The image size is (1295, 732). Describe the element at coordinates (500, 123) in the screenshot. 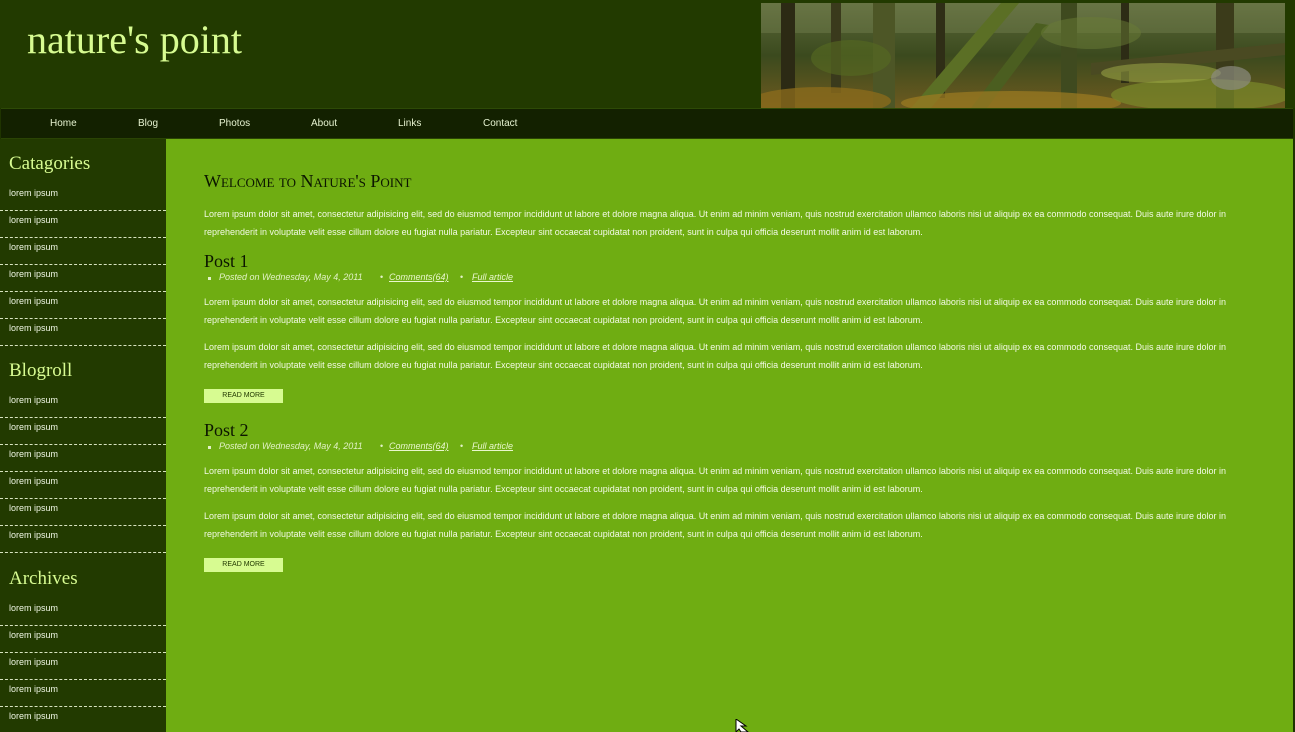

I see `nav-contact: Contact` at that location.